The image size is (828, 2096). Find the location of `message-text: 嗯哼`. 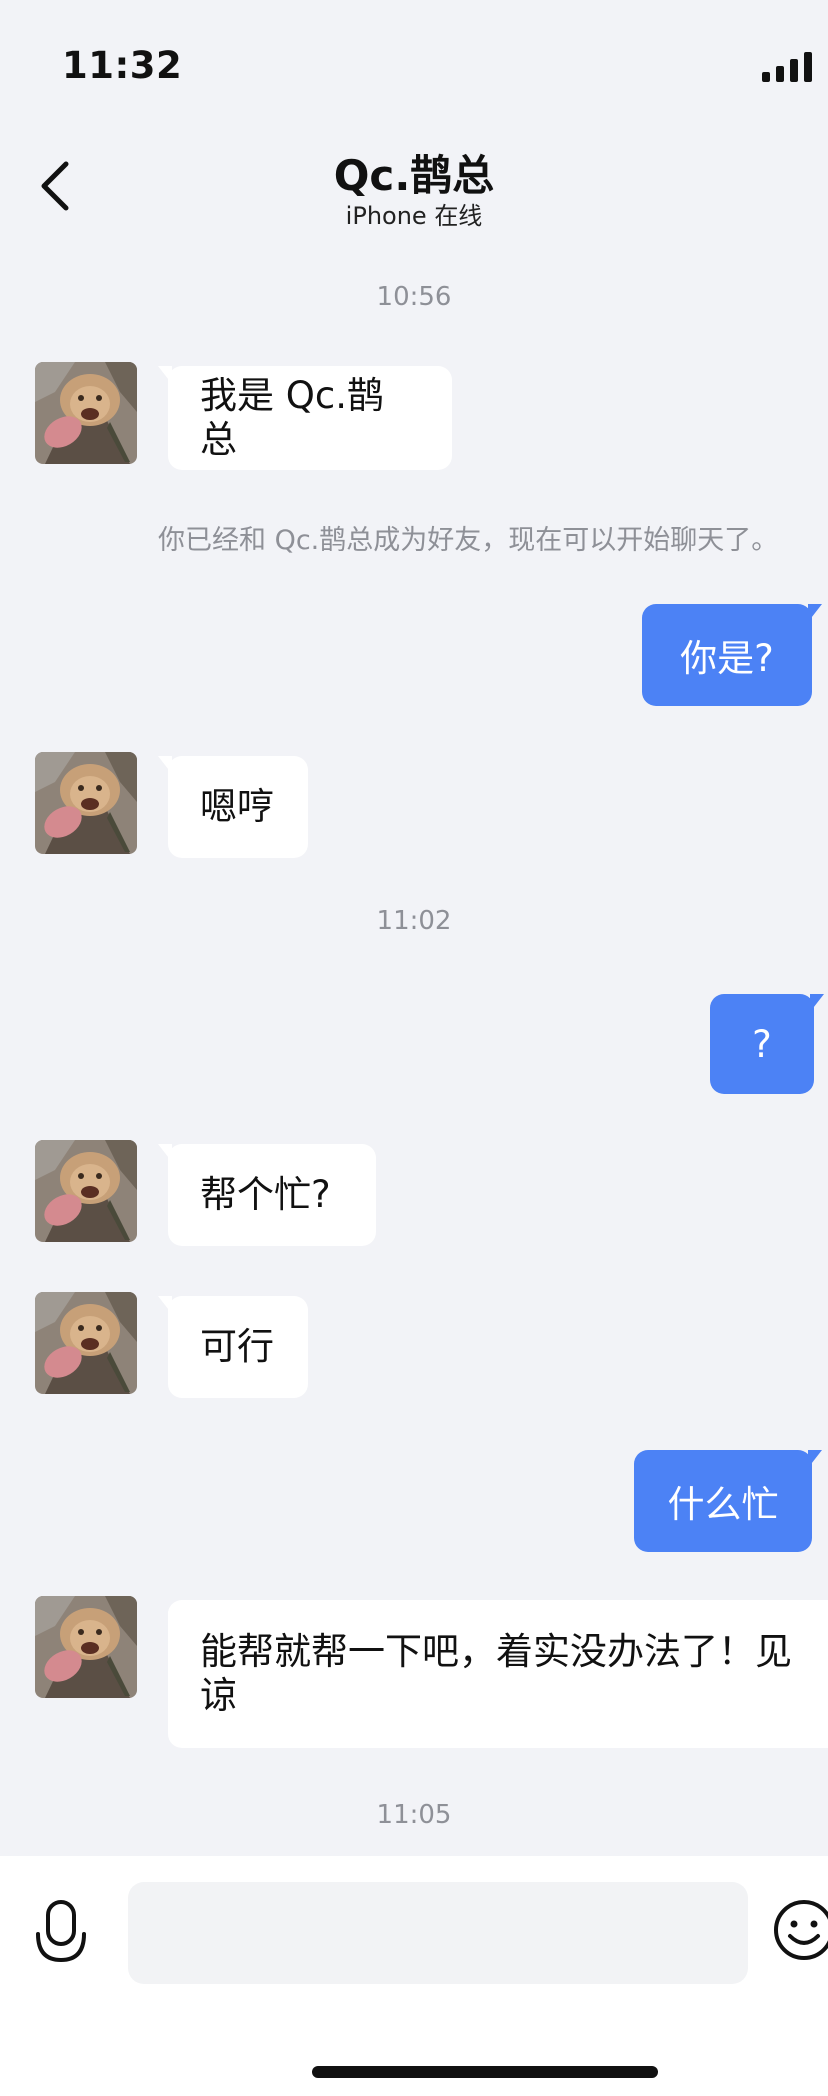

message-text: 嗯哼 is located at coordinates (237, 806).